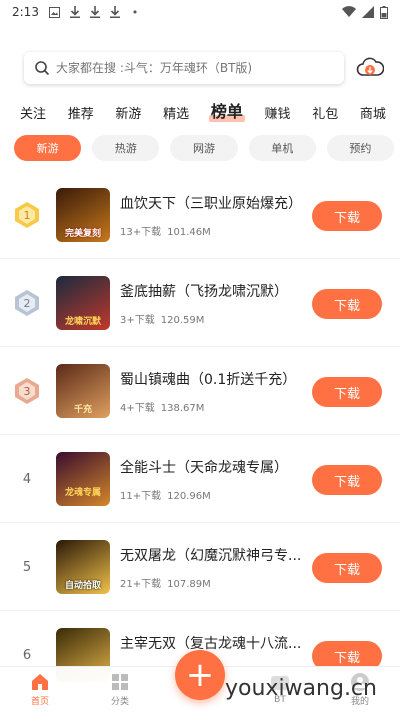 This screenshot has height=711, width=400. I want to click on battery-icon, so click(384, 12).